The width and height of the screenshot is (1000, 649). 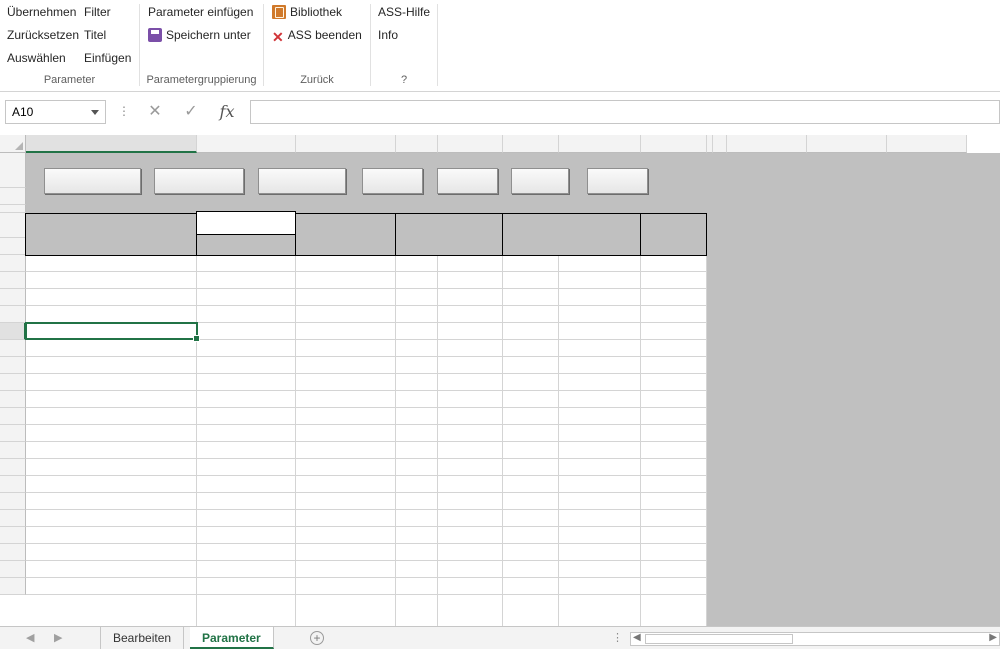 What do you see at coordinates (36, 58) in the screenshot?
I see `ribbon-auswaehlen-button: Auswählen` at bounding box center [36, 58].